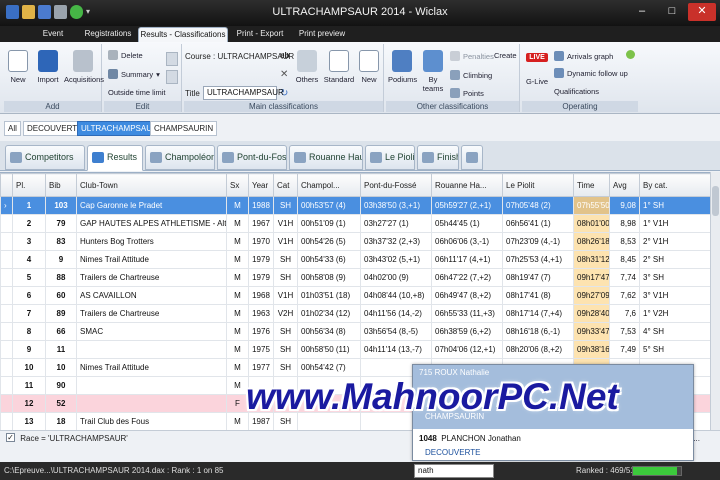 This screenshot has height=480, width=720. I want to click on g-live-button: LIVE G-Live, so click(537, 69).